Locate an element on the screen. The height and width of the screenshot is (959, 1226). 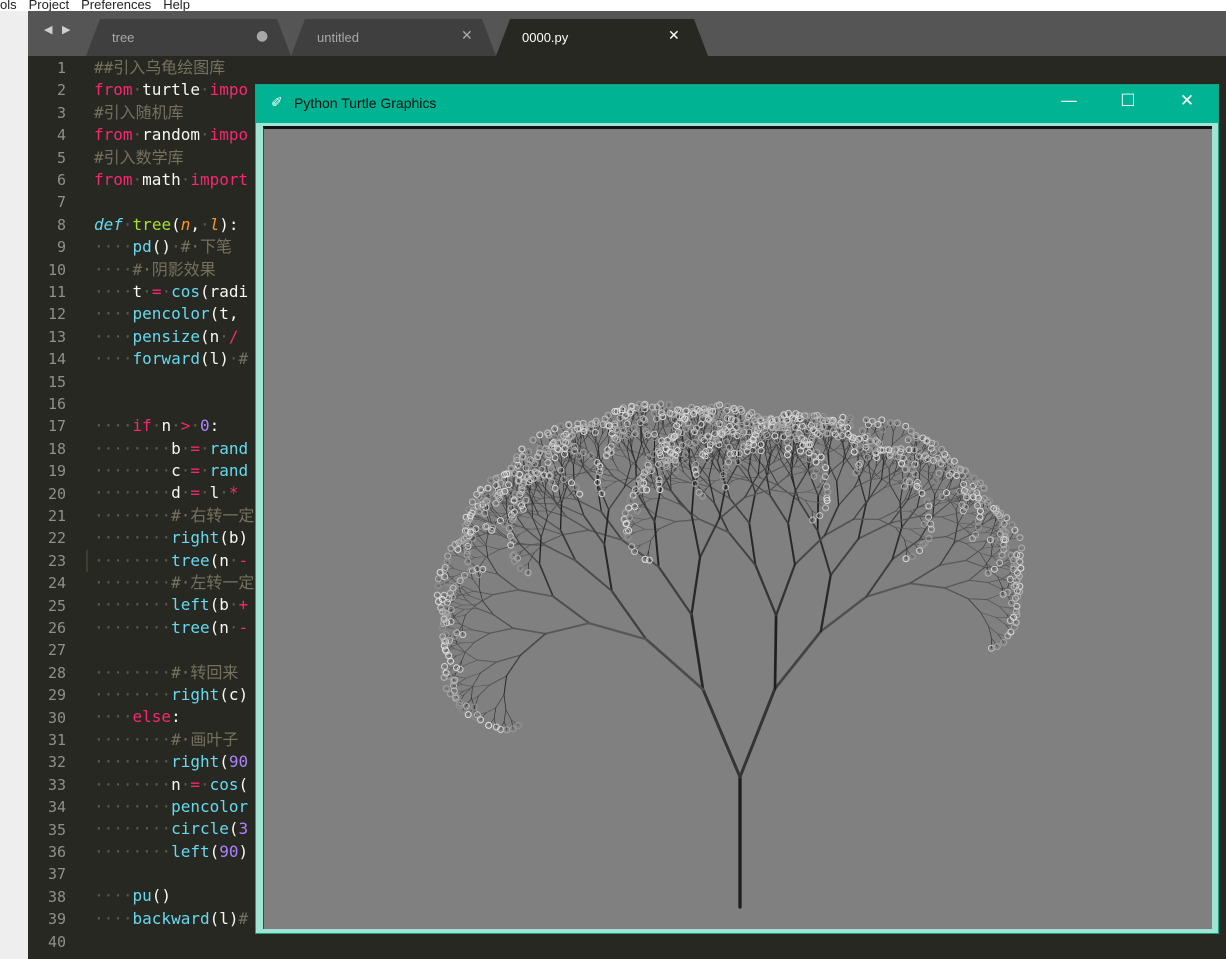
menu-preferences: Preferences is located at coordinates (116, 5).